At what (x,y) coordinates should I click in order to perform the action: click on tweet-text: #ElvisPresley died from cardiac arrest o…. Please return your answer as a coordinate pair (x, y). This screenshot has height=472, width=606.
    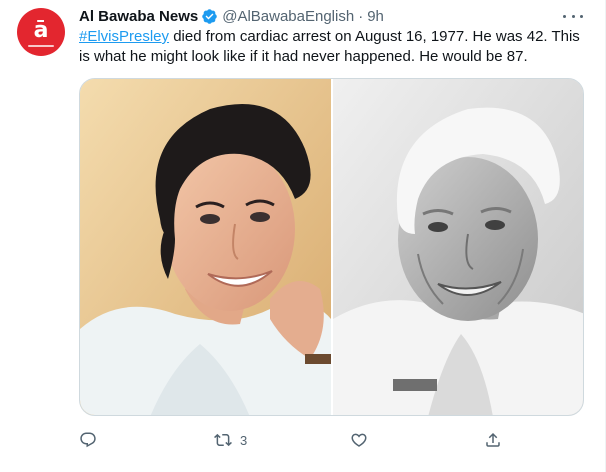
    Looking at the image, I should click on (331, 47).